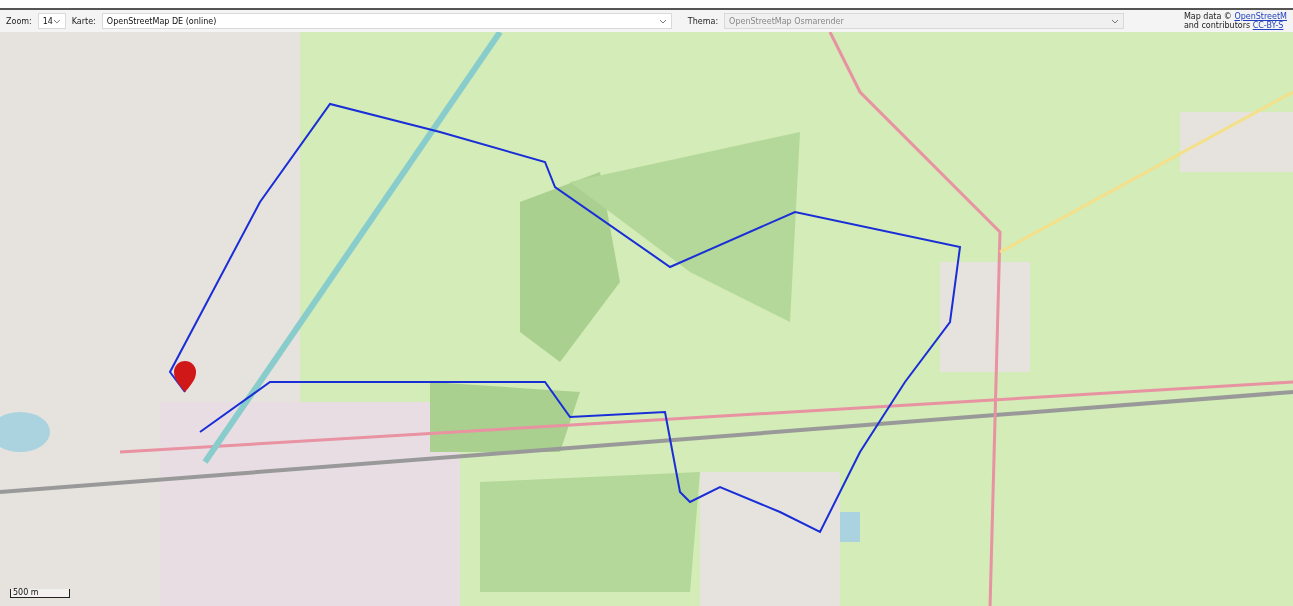  I want to click on scale-bar: 500 m, so click(40, 593).